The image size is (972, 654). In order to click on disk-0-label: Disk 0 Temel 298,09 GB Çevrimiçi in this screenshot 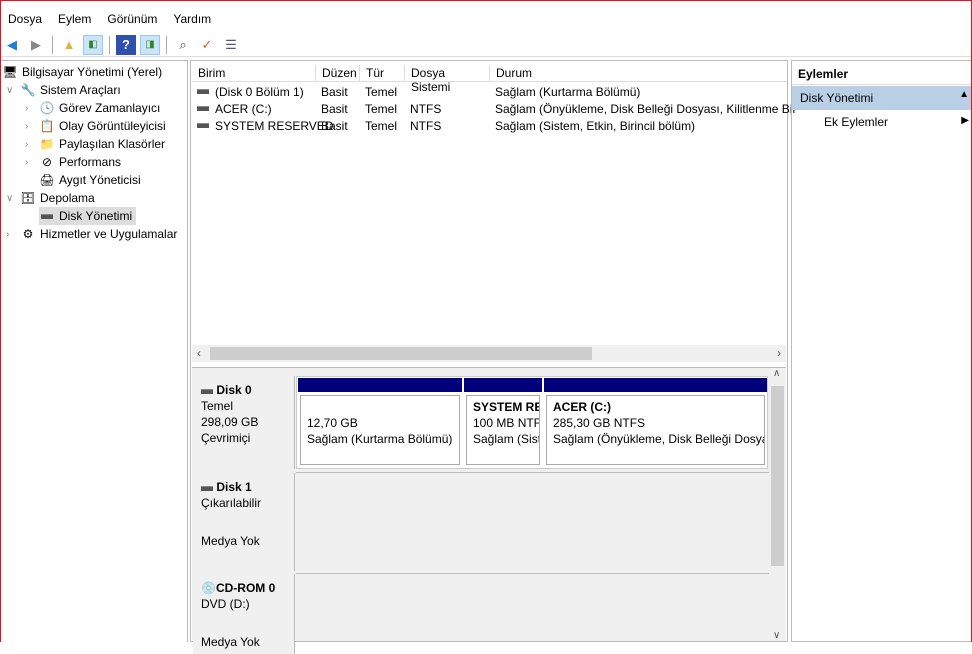, I will do `click(244, 422)`.